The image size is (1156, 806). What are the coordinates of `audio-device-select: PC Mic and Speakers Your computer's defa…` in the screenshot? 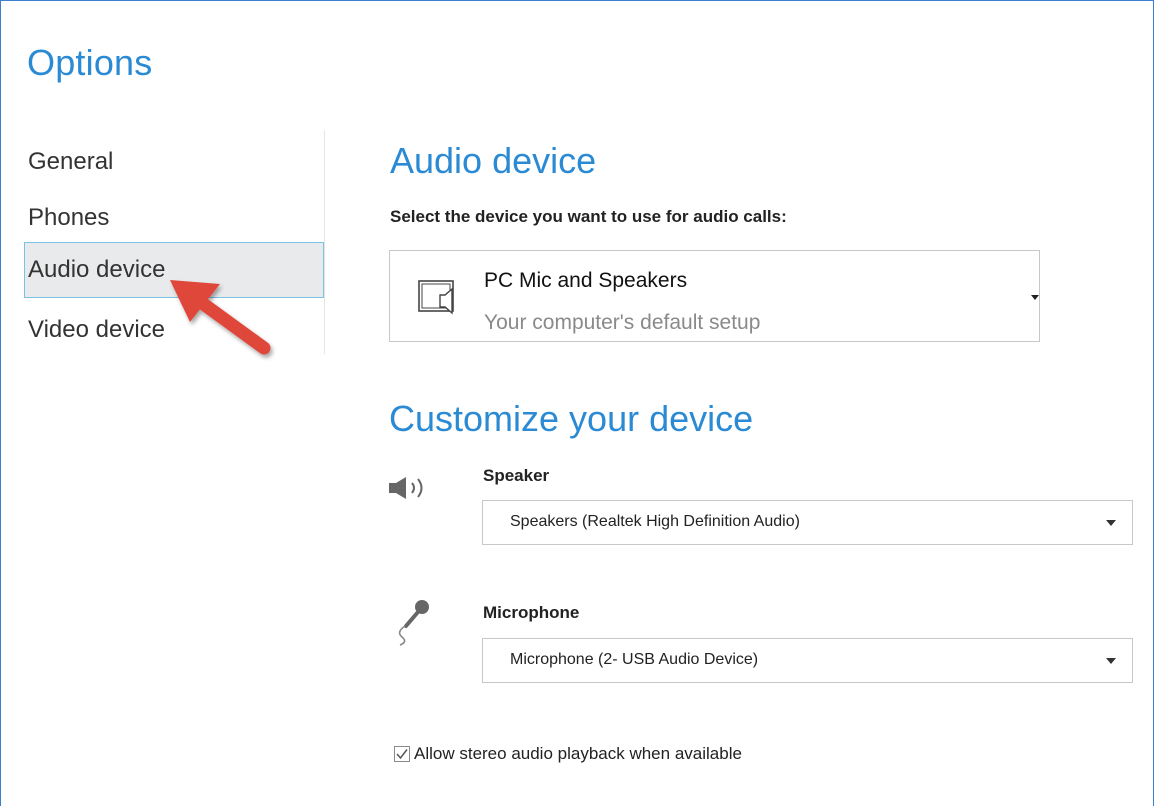 It's located at (714, 296).